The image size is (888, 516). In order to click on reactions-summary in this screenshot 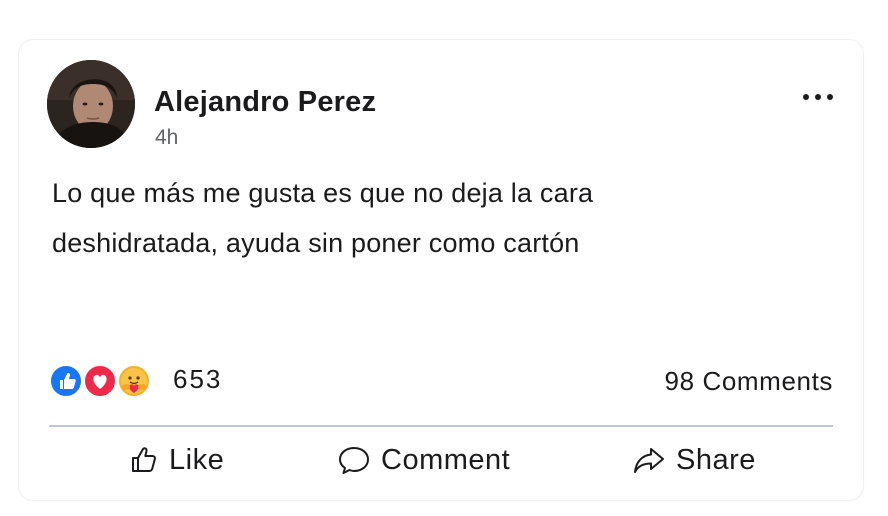, I will do `click(109, 382)`.